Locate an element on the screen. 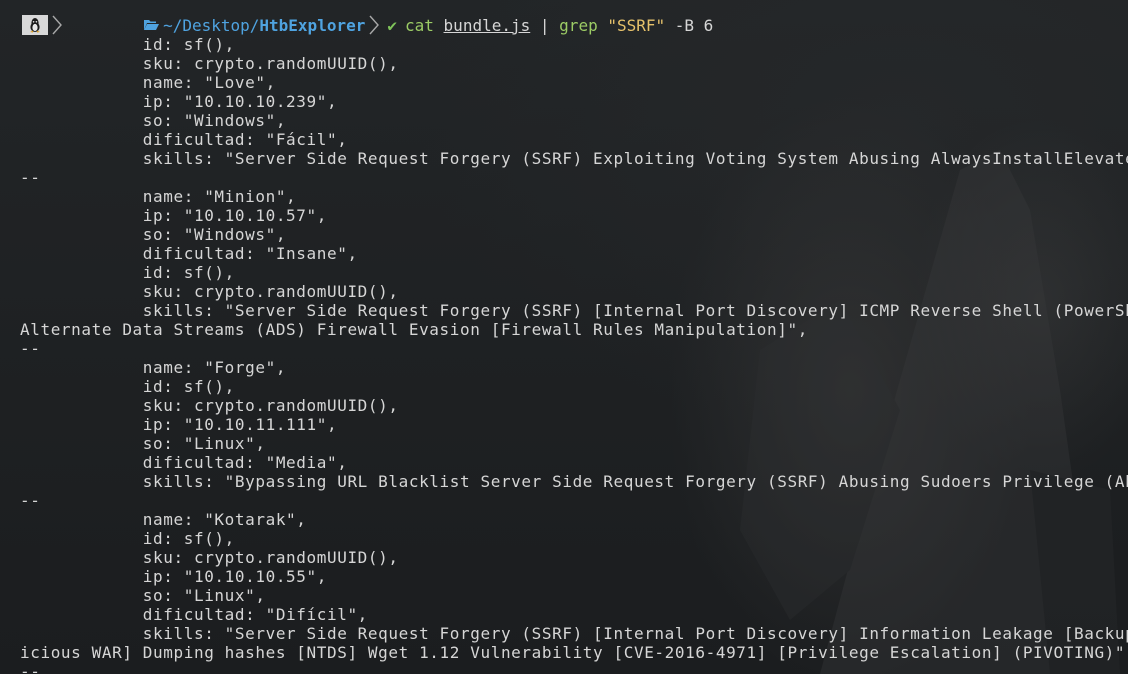 This screenshot has height=674, width=1128. linux-tux-icon is located at coordinates (35, 25).